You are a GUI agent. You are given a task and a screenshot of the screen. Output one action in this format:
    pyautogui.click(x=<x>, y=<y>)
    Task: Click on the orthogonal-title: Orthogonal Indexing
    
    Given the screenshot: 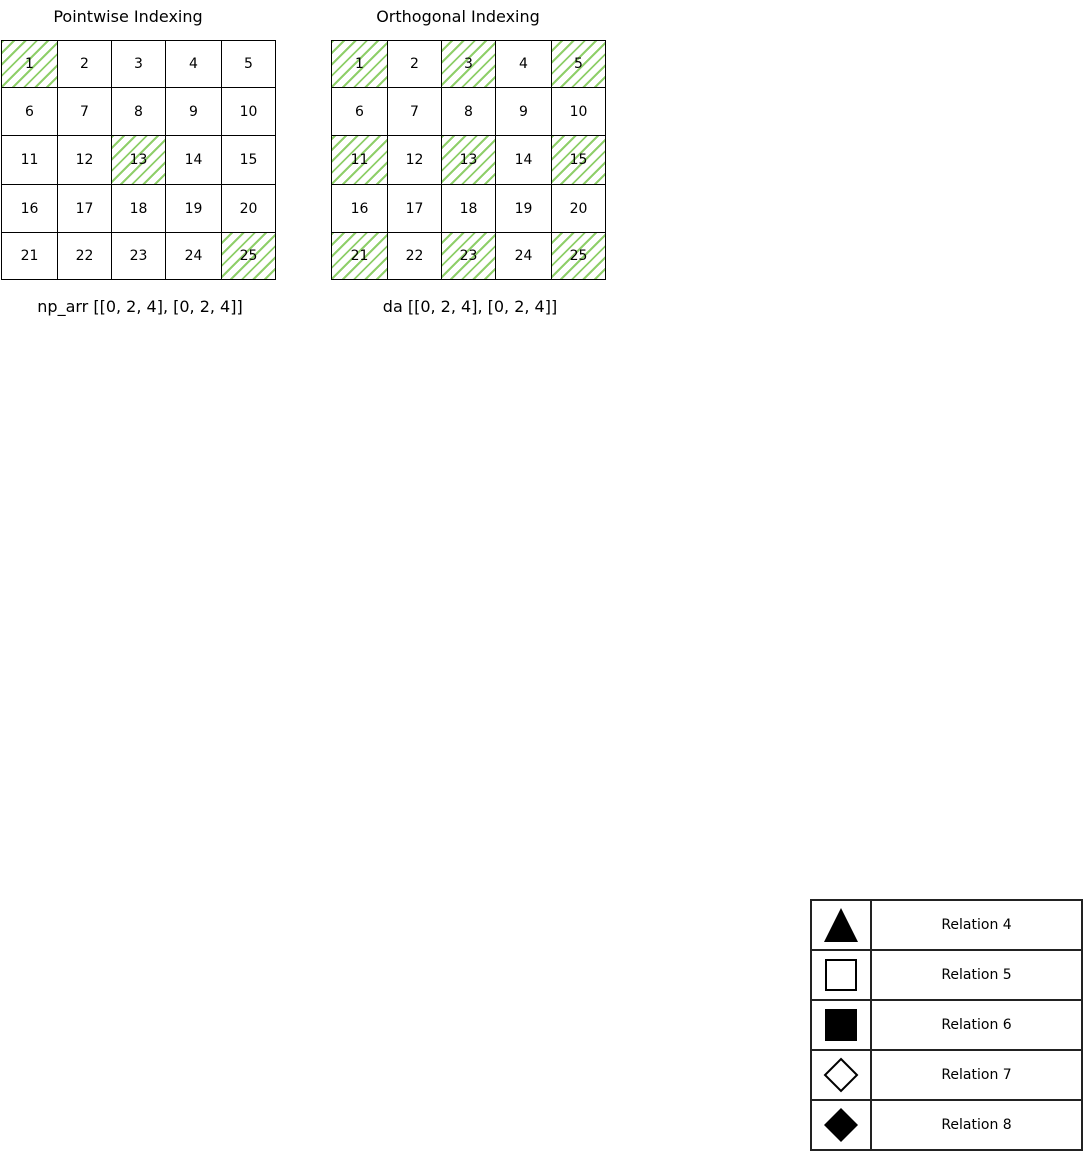 What is the action you would take?
    pyautogui.click(x=458, y=16)
    